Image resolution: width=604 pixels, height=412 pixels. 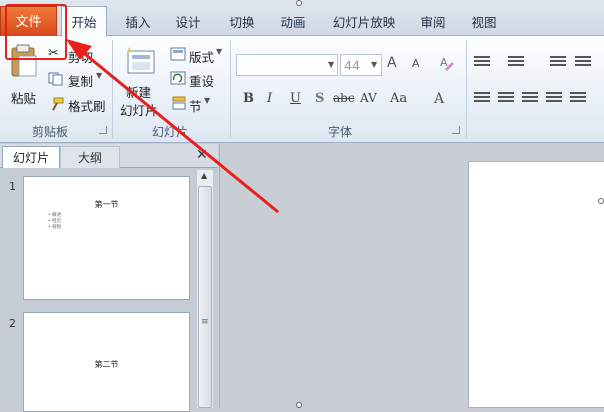 I want to click on align-right-icon, so click(x=530, y=98).